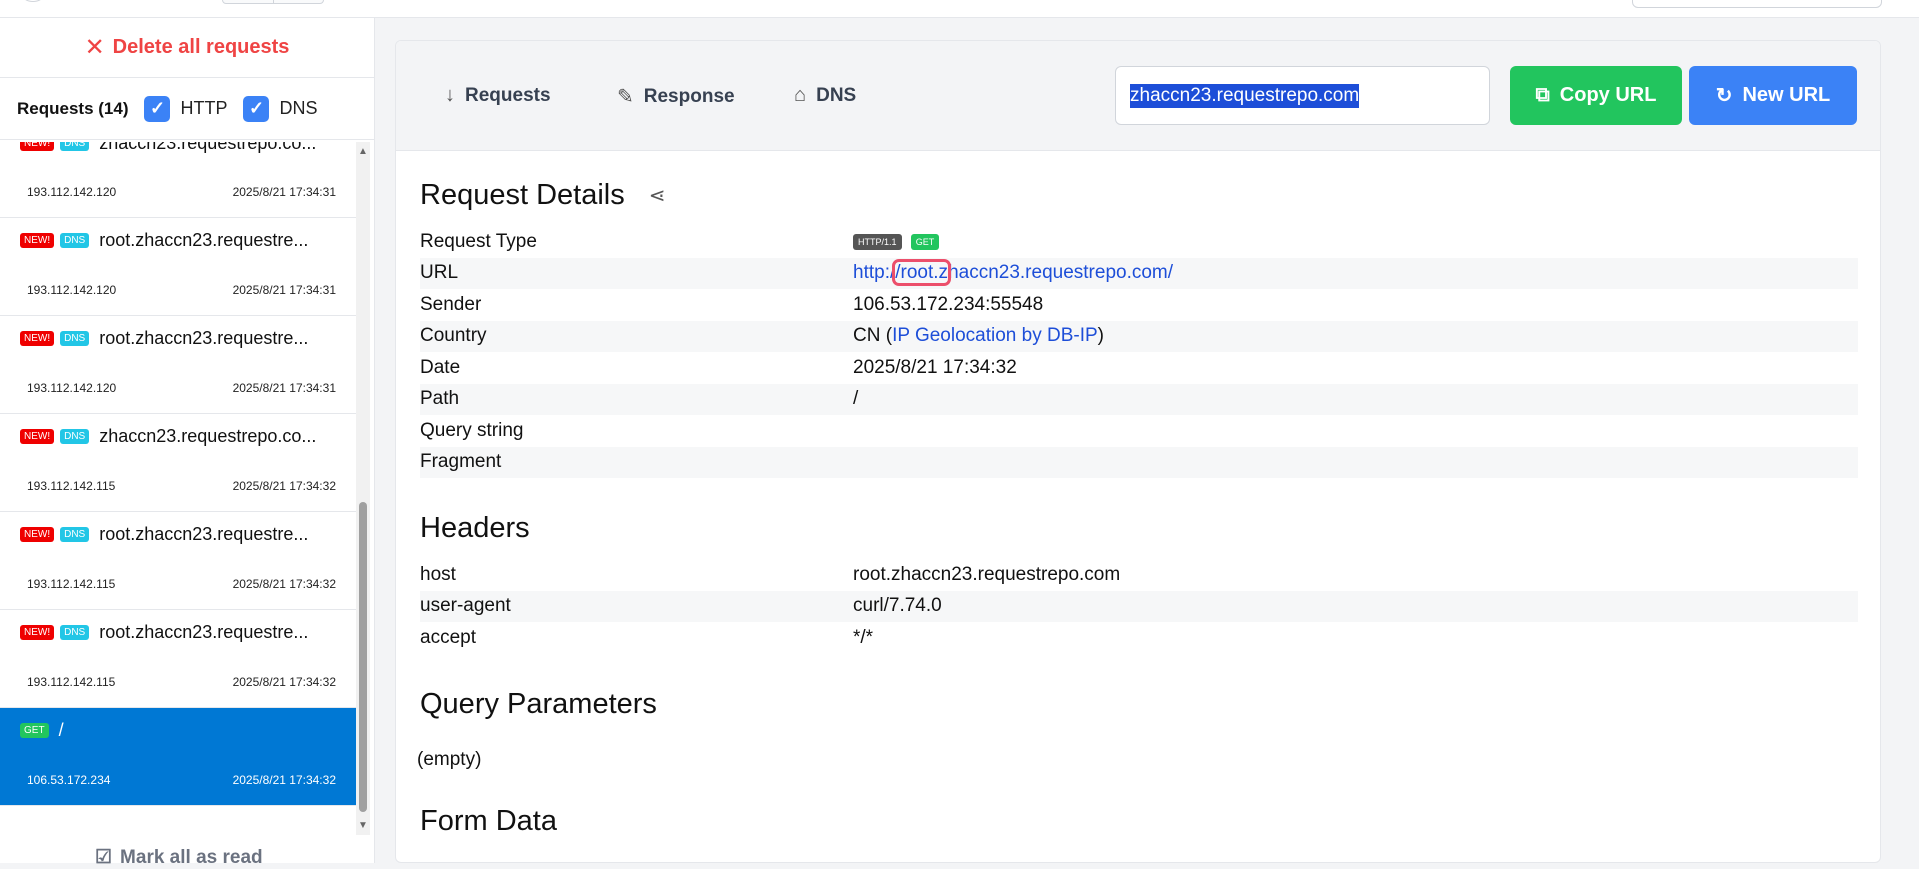 The width and height of the screenshot is (1919, 869). What do you see at coordinates (449, 759) in the screenshot?
I see `query-parameters-empty: (empty)` at bounding box center [449, 759].